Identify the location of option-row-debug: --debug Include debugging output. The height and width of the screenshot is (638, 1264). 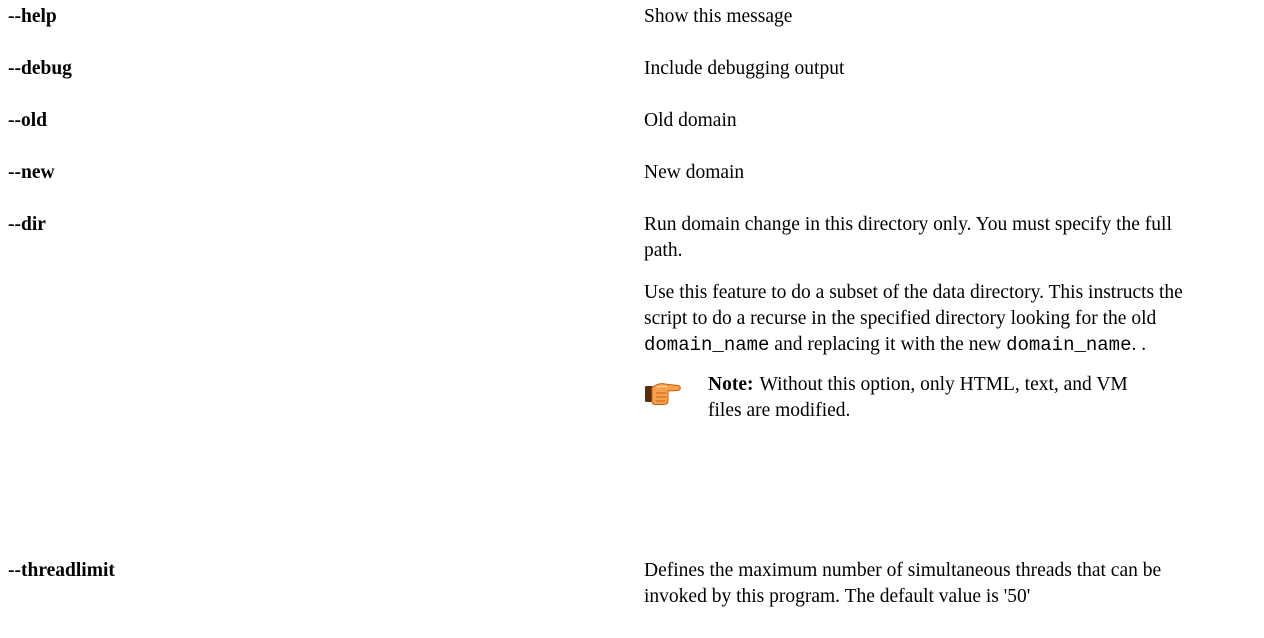
(632, 82).